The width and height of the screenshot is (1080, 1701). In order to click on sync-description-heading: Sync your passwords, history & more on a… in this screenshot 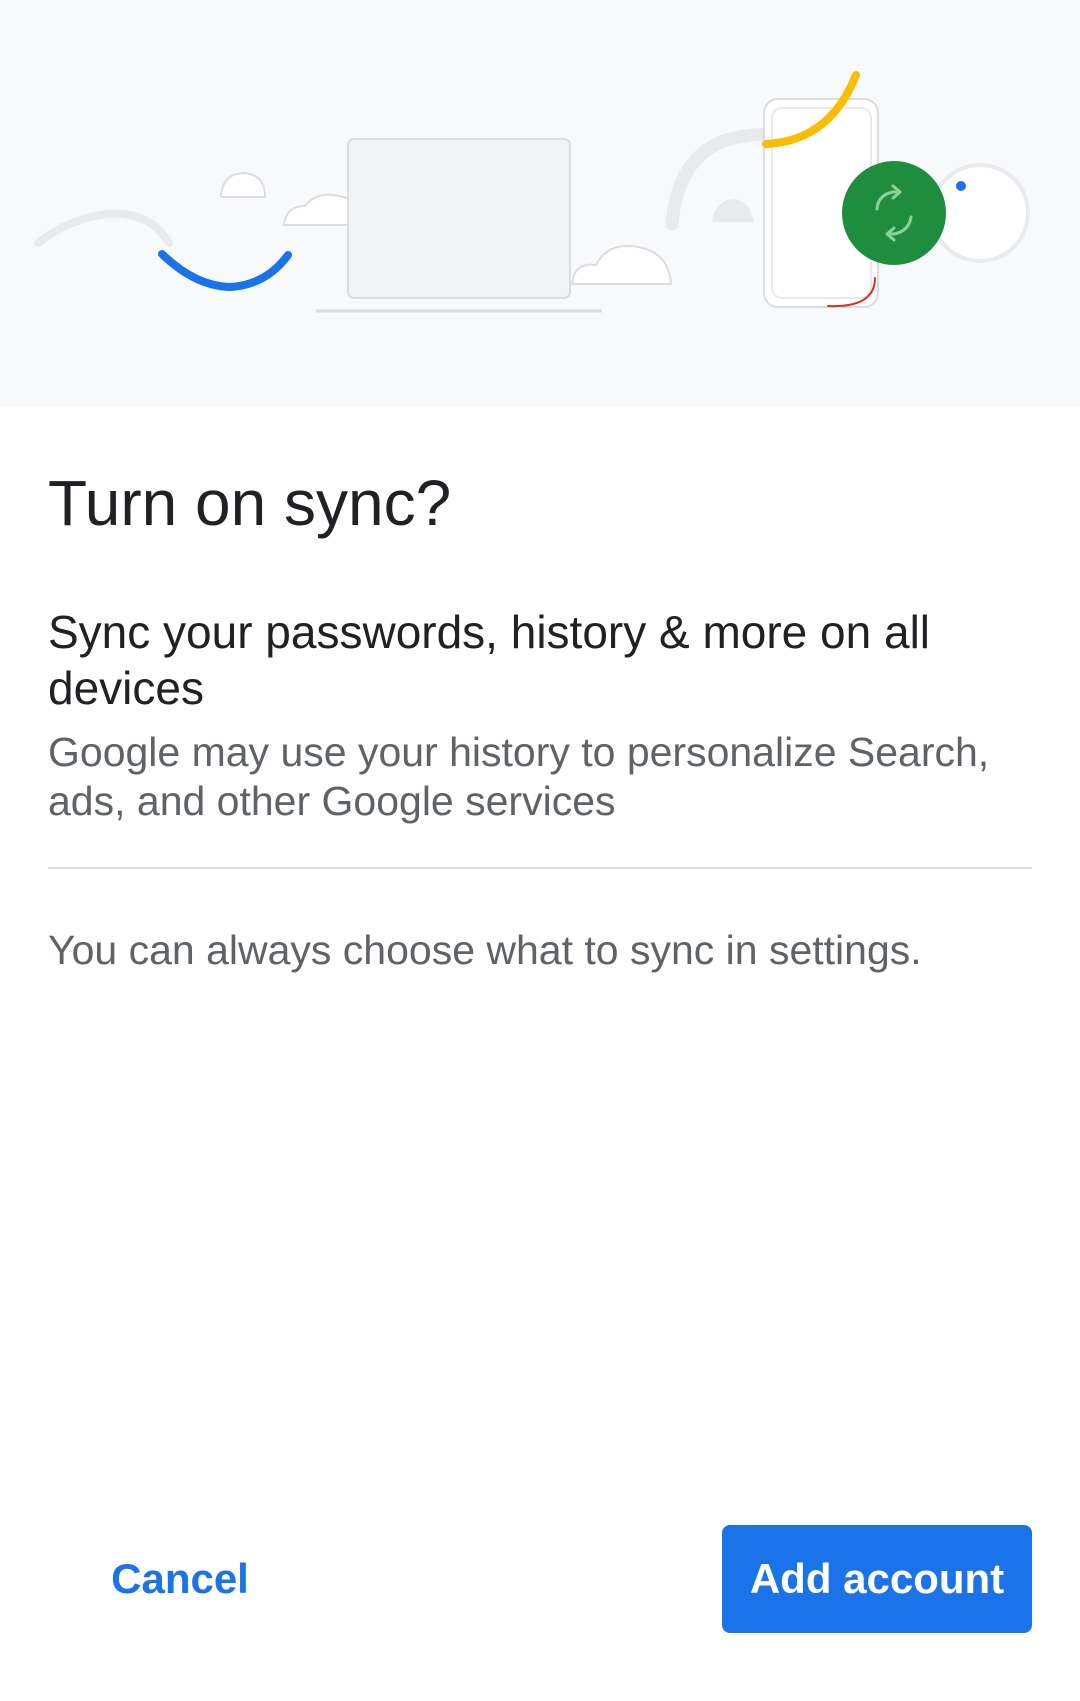, I will do `click(489, 660)`.